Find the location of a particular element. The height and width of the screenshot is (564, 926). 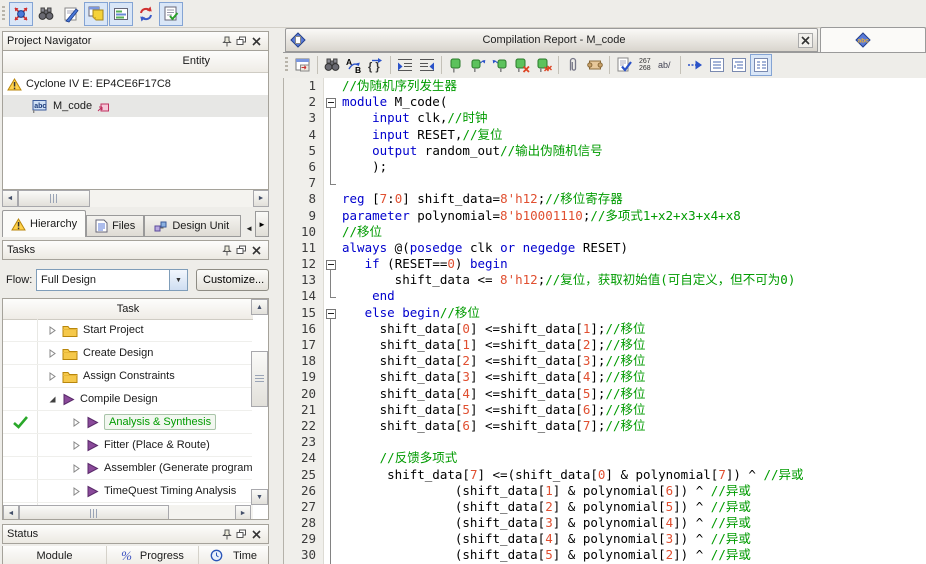

status-col-time: Time is located at coordinates (233, 555).